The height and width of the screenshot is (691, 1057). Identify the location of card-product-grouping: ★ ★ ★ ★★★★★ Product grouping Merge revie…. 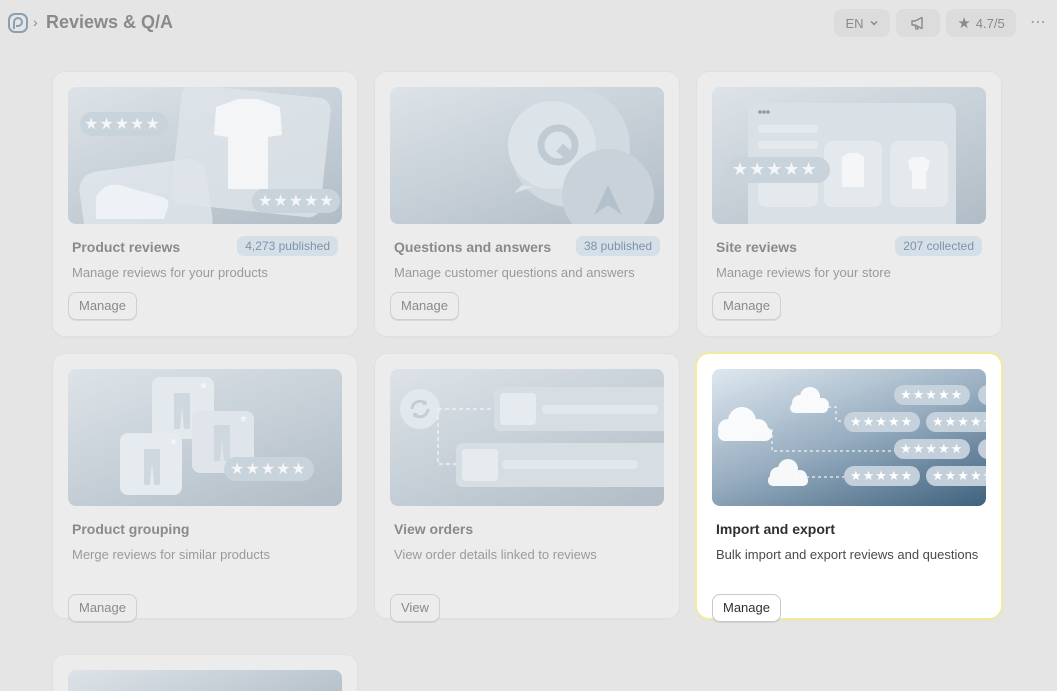
(205, 488).